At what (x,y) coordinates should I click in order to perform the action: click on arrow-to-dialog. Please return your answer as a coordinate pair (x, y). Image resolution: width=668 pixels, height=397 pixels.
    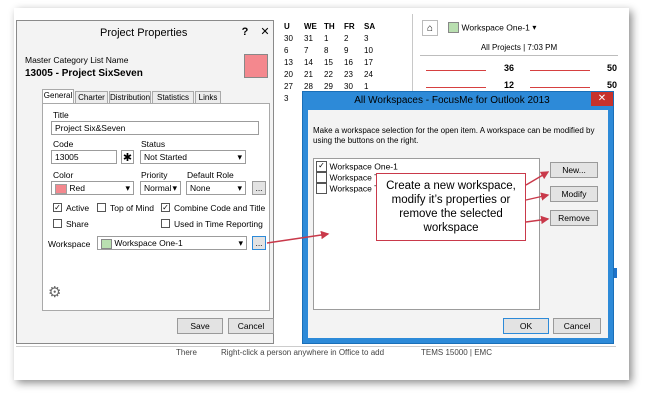
    Looking at the image, I should click on (298, 237).